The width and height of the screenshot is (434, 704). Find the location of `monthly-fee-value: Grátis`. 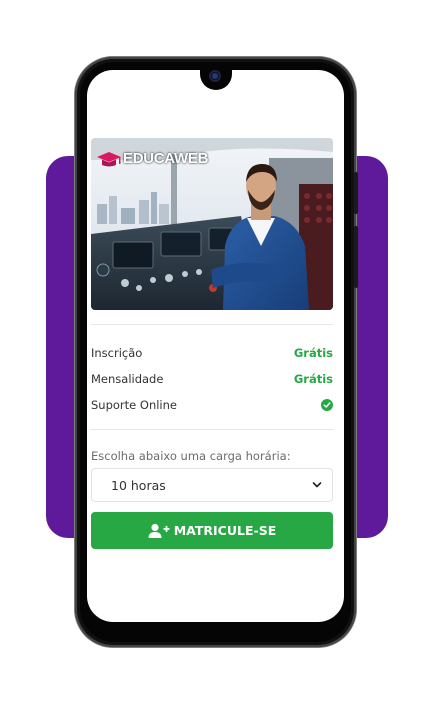

monthly-fee-value: Grátis is located at coordinates (313, 379).